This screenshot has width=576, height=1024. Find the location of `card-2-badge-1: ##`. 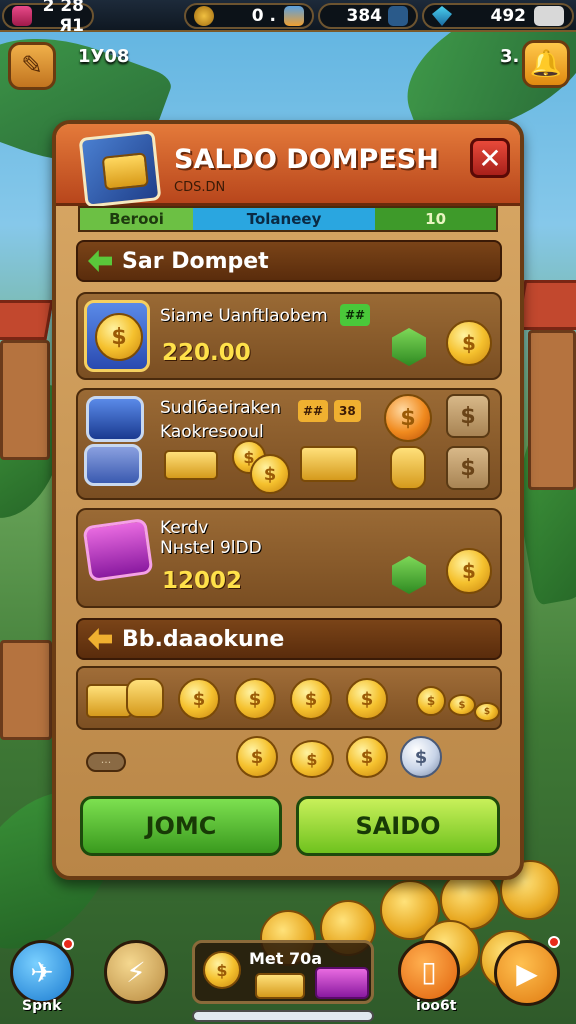

card-2-badge-1: ## is located at coordinates (313, 411).